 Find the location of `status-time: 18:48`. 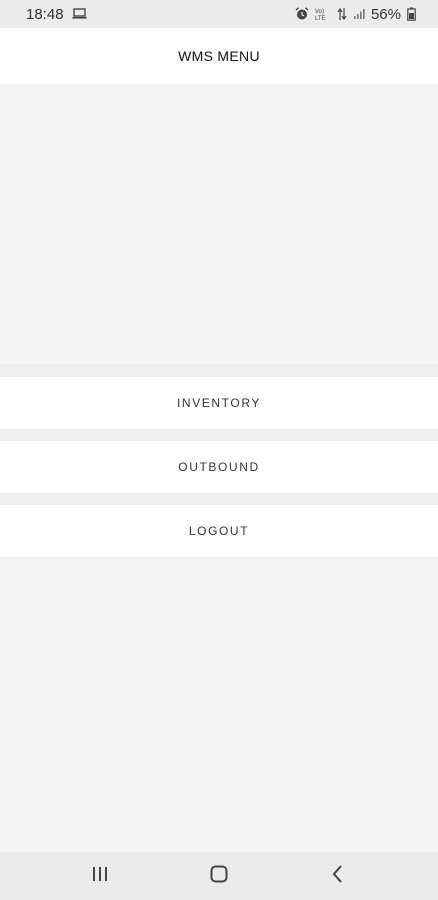

status-time: 18:48 is located at coordinates (45, 14).